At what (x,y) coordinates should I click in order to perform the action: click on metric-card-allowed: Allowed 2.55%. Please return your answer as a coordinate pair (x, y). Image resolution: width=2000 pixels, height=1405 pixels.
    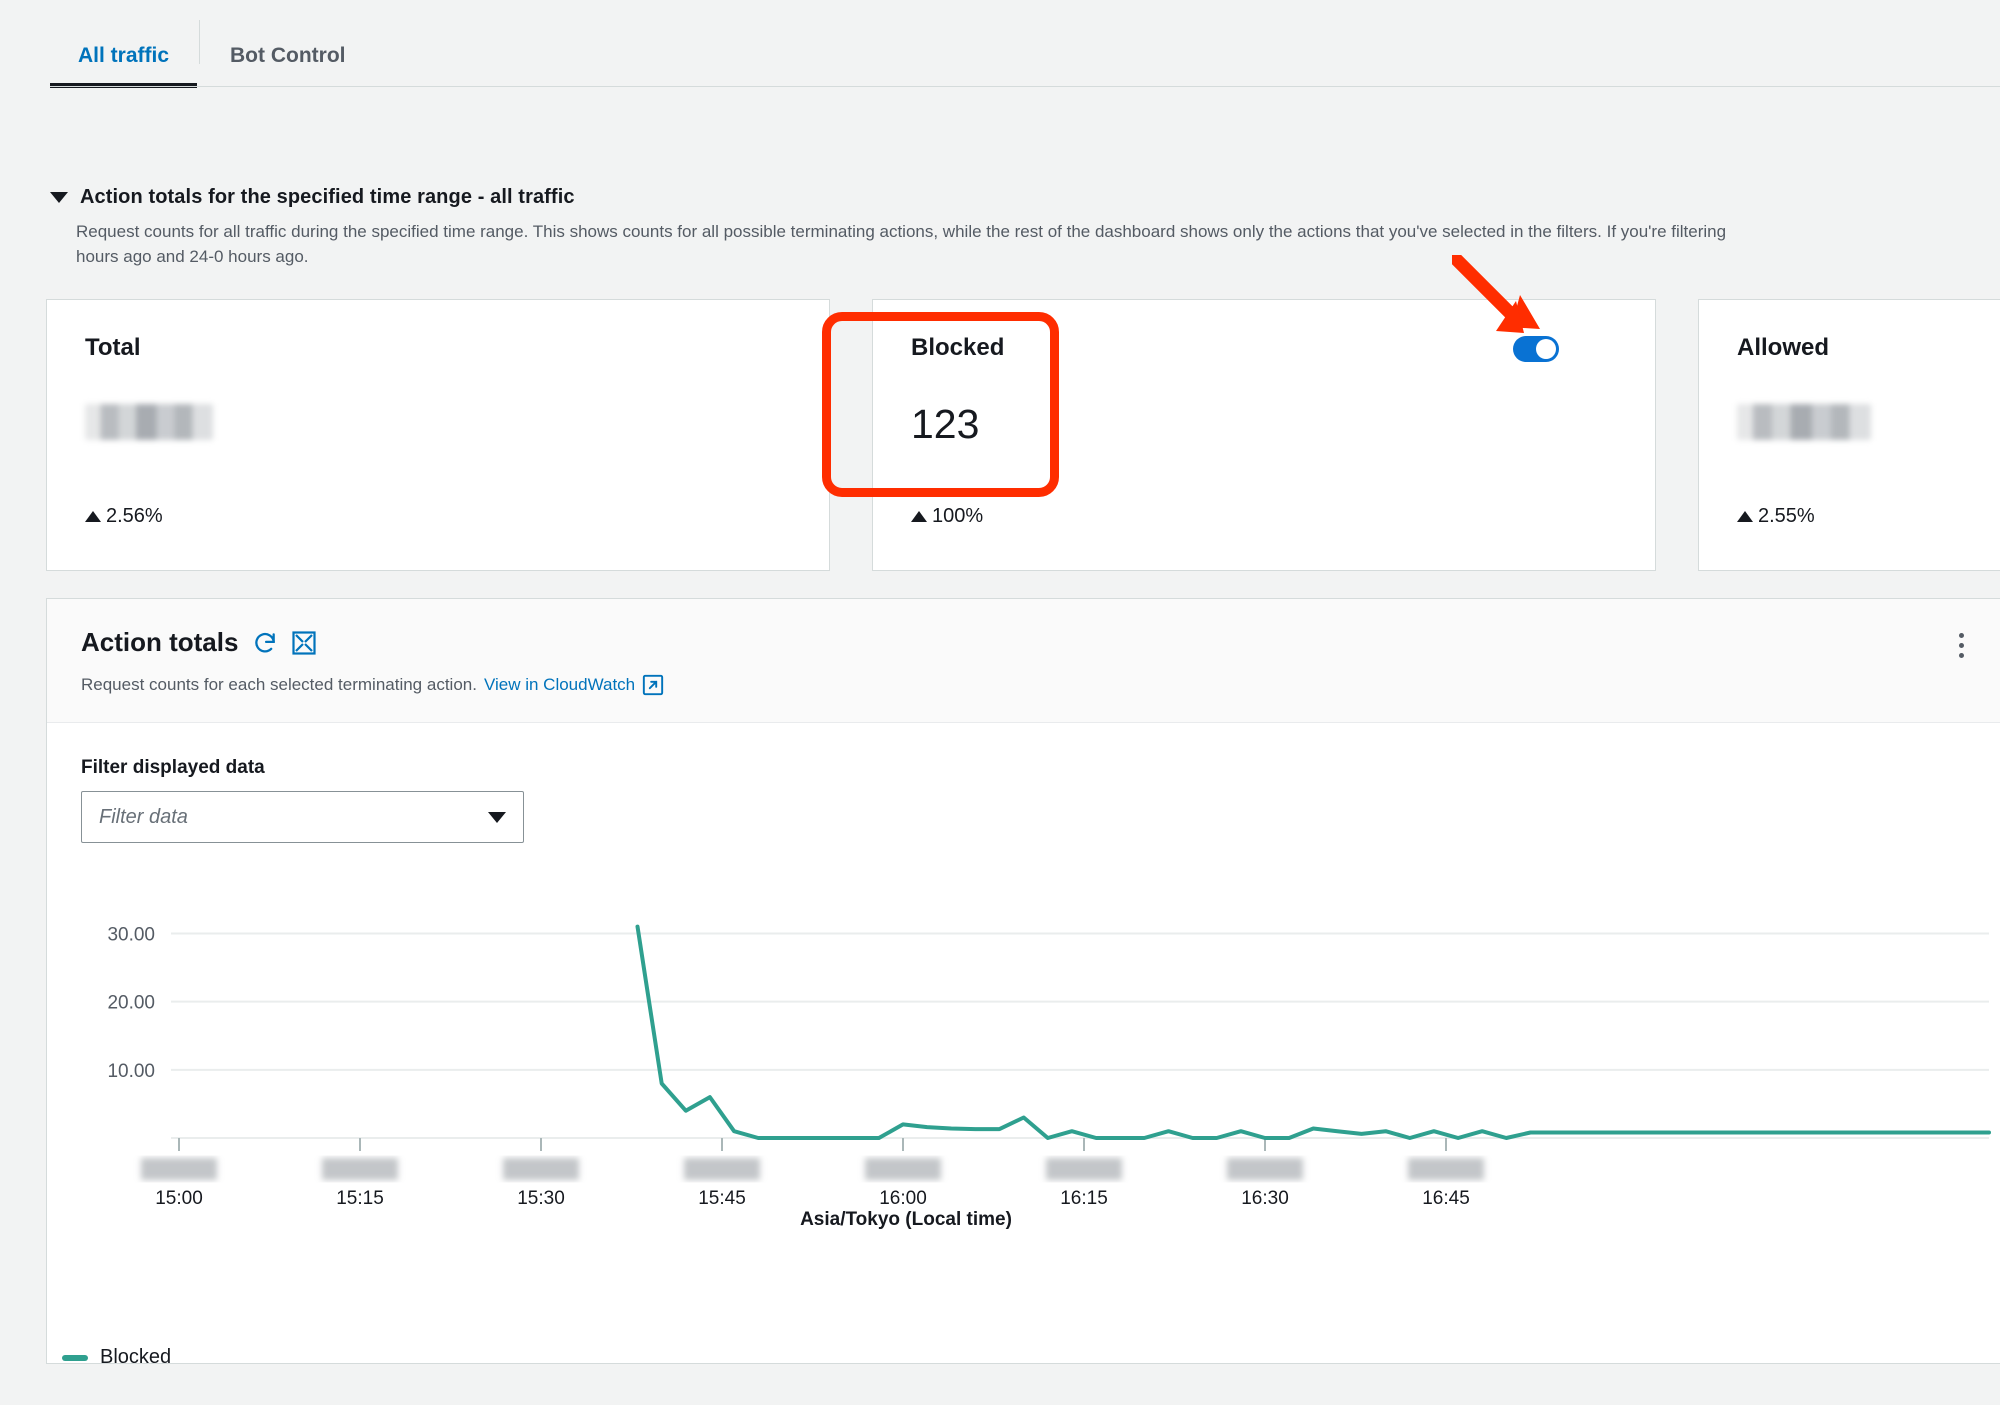
    Looking at the image, I should click on (1849, 435).